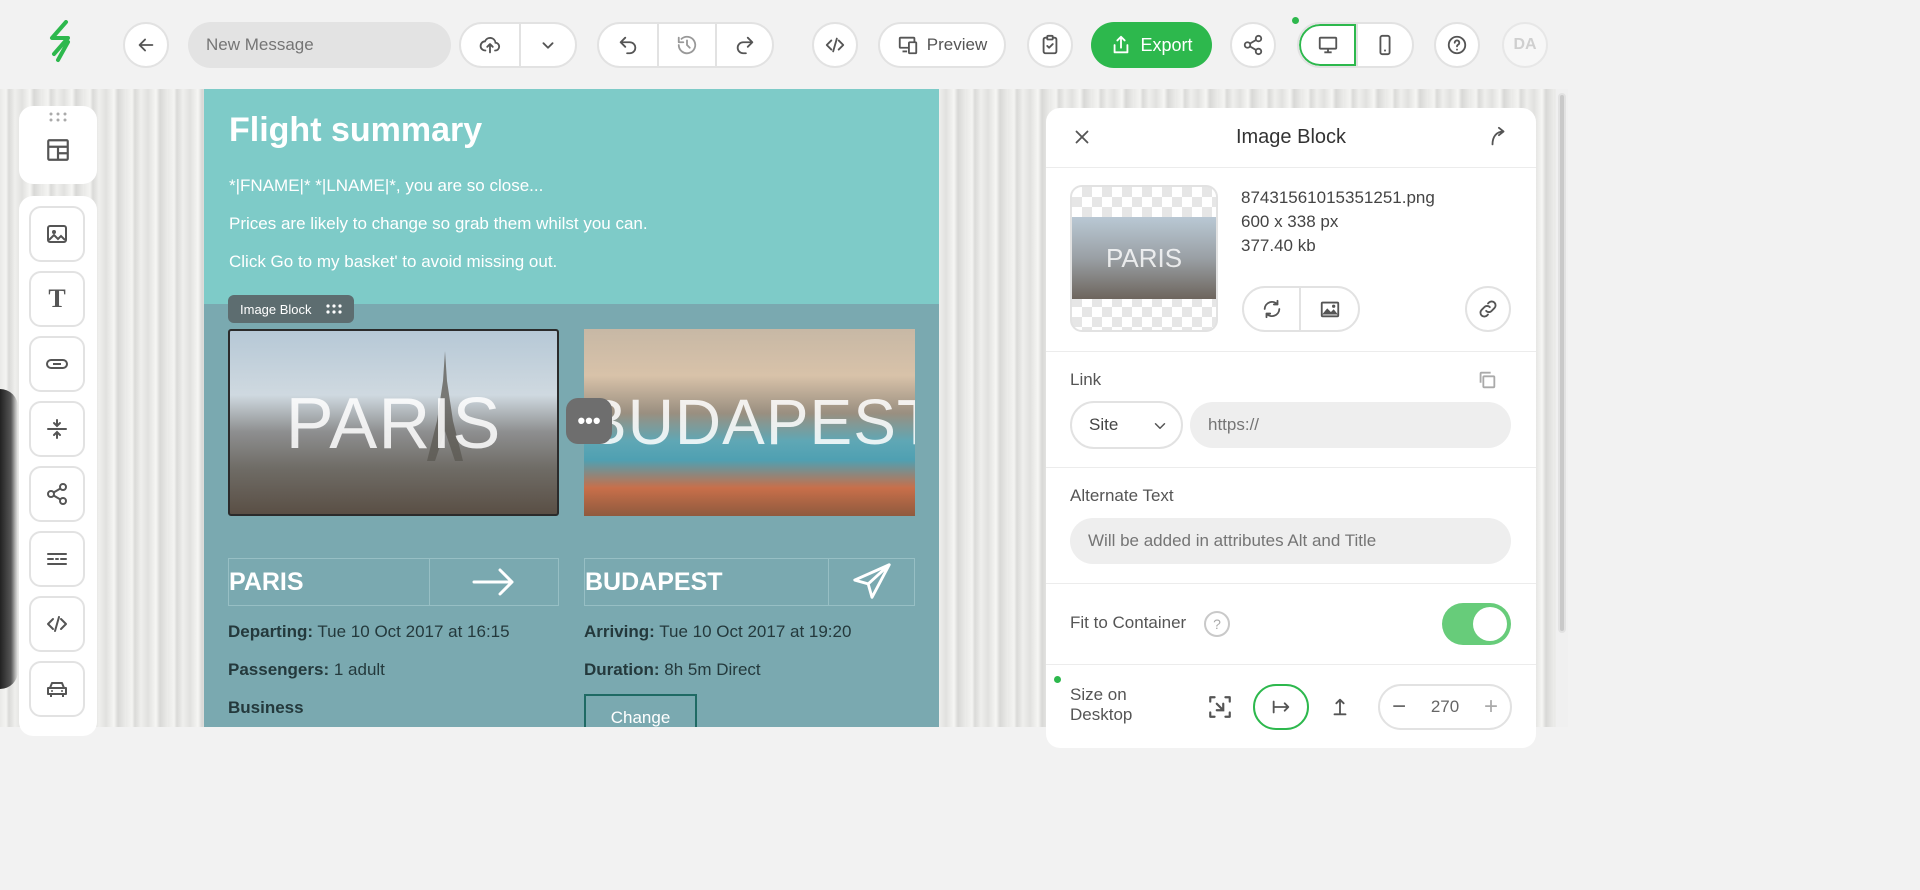 The height and width of the screenshot is (890, 1920). What do you see at coordinates (329, 582) in the screenshot?
I see `paris-heading: PARIS` at bounding box center [329, 582].